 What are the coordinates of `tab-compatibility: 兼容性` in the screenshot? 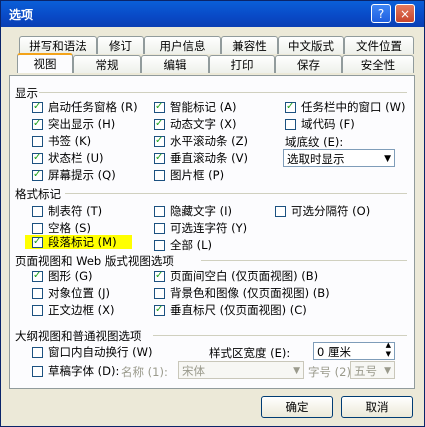 It's located at (249, 45).